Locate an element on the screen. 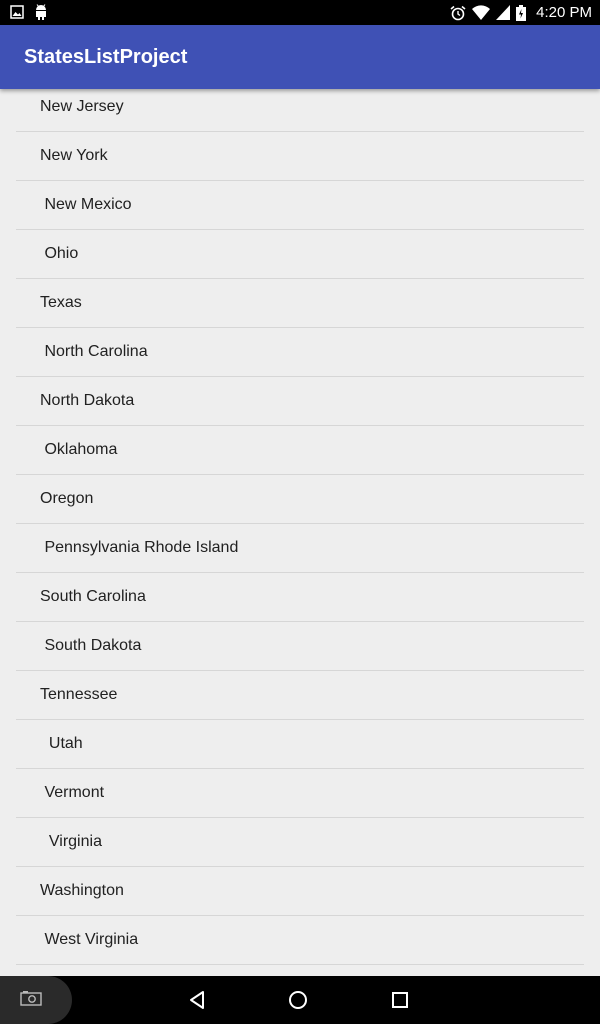 Image resolution: width=600 pixels, height=1024 pixels. signal-icon is located at coordinates (503, 12).